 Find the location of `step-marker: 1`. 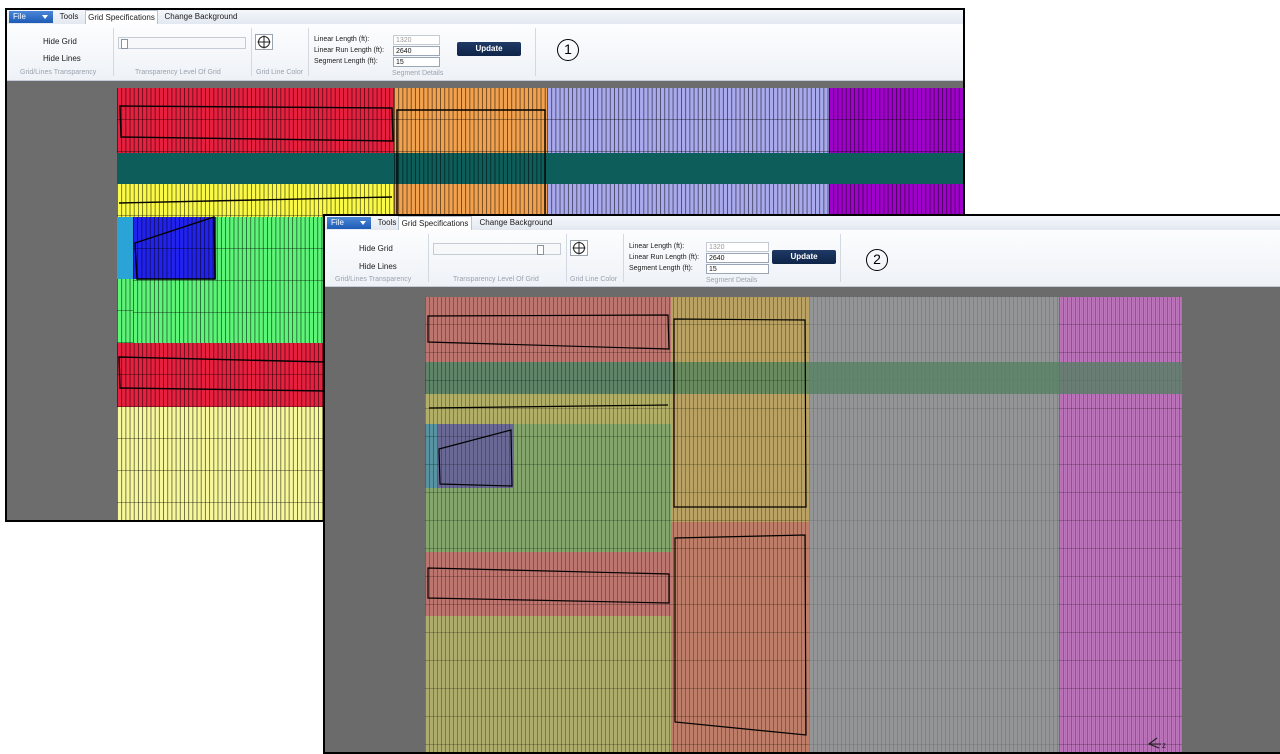

step-marker: 1 is located at coordinates (568, 50).